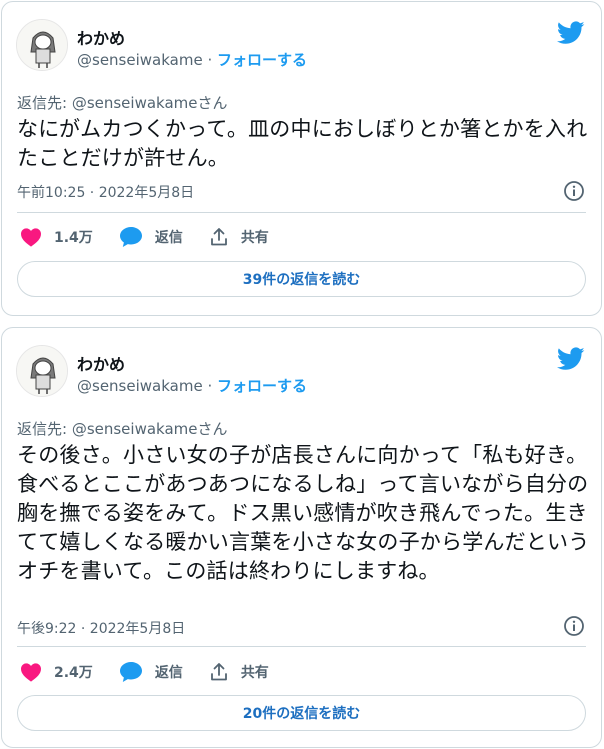  I want to click on like-button: 1.4万, so click(56, 237).